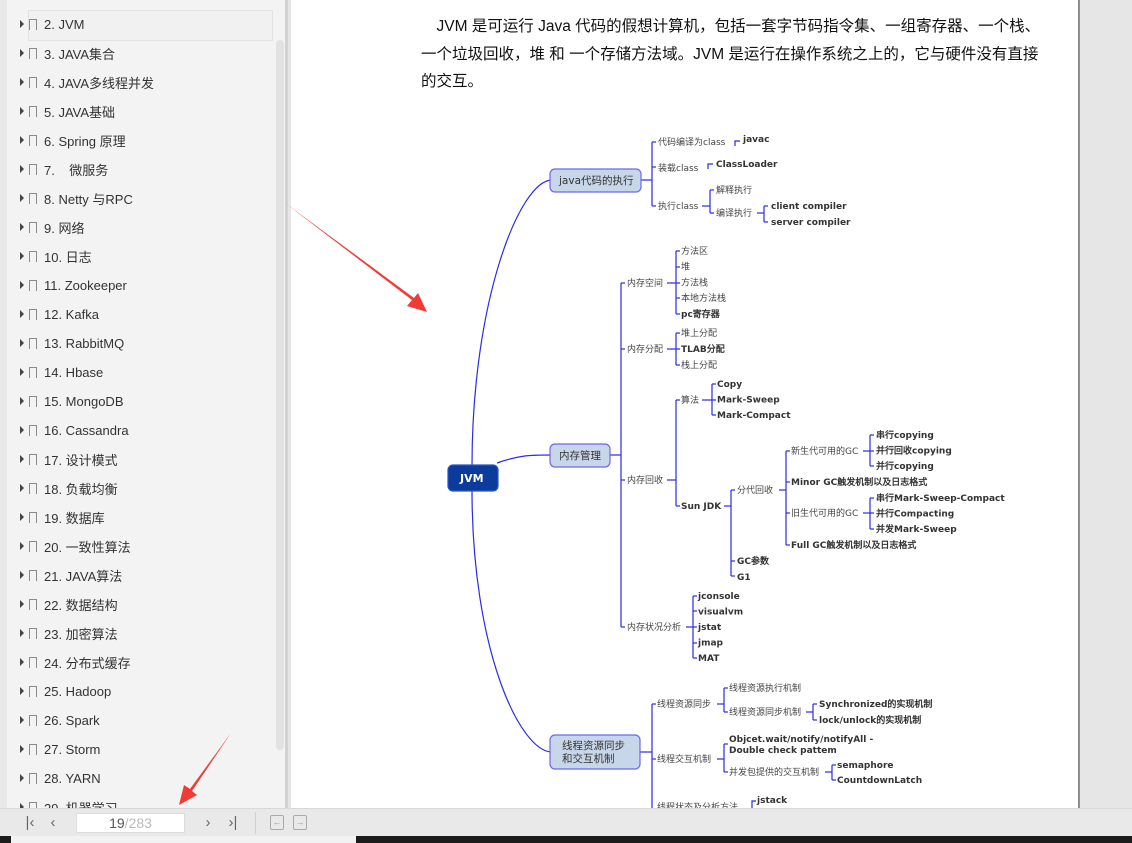 The image size is (1132, 843). I want to click on first-page-button: |‹, so click(30, 823).